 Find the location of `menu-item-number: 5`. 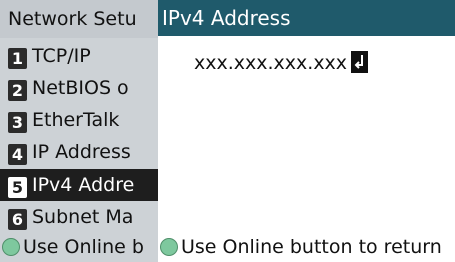

menu-item-number: 5 is located at coordinates (17, 187).